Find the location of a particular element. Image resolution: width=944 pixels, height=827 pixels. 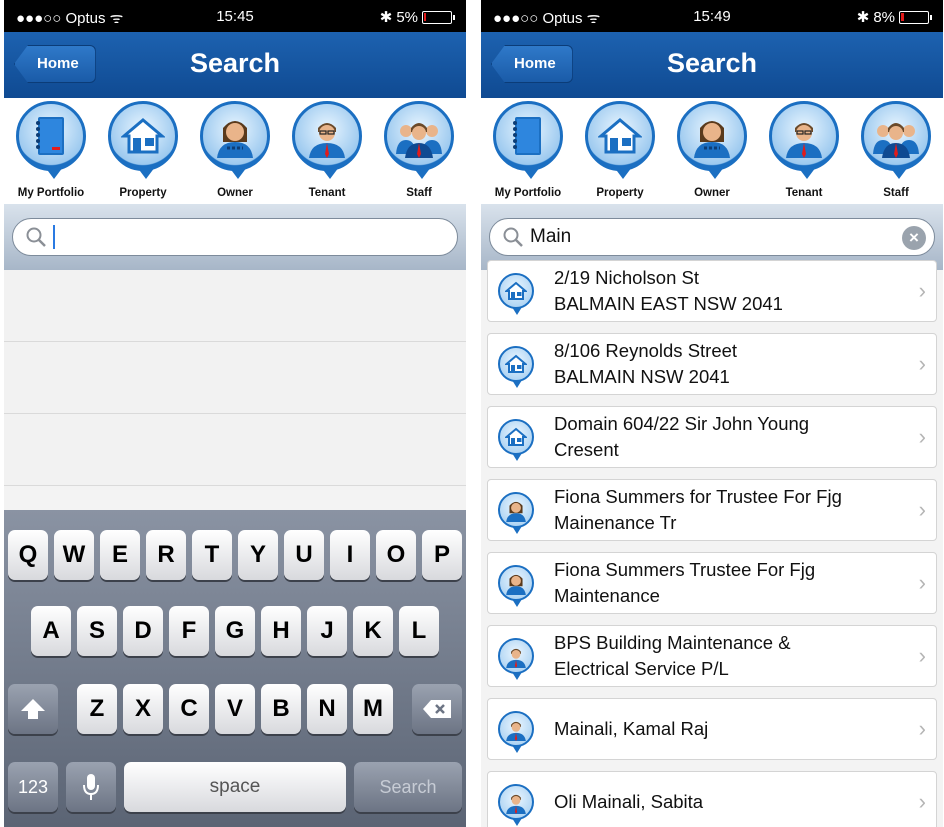

search-input is located at coordinates (235, 237).